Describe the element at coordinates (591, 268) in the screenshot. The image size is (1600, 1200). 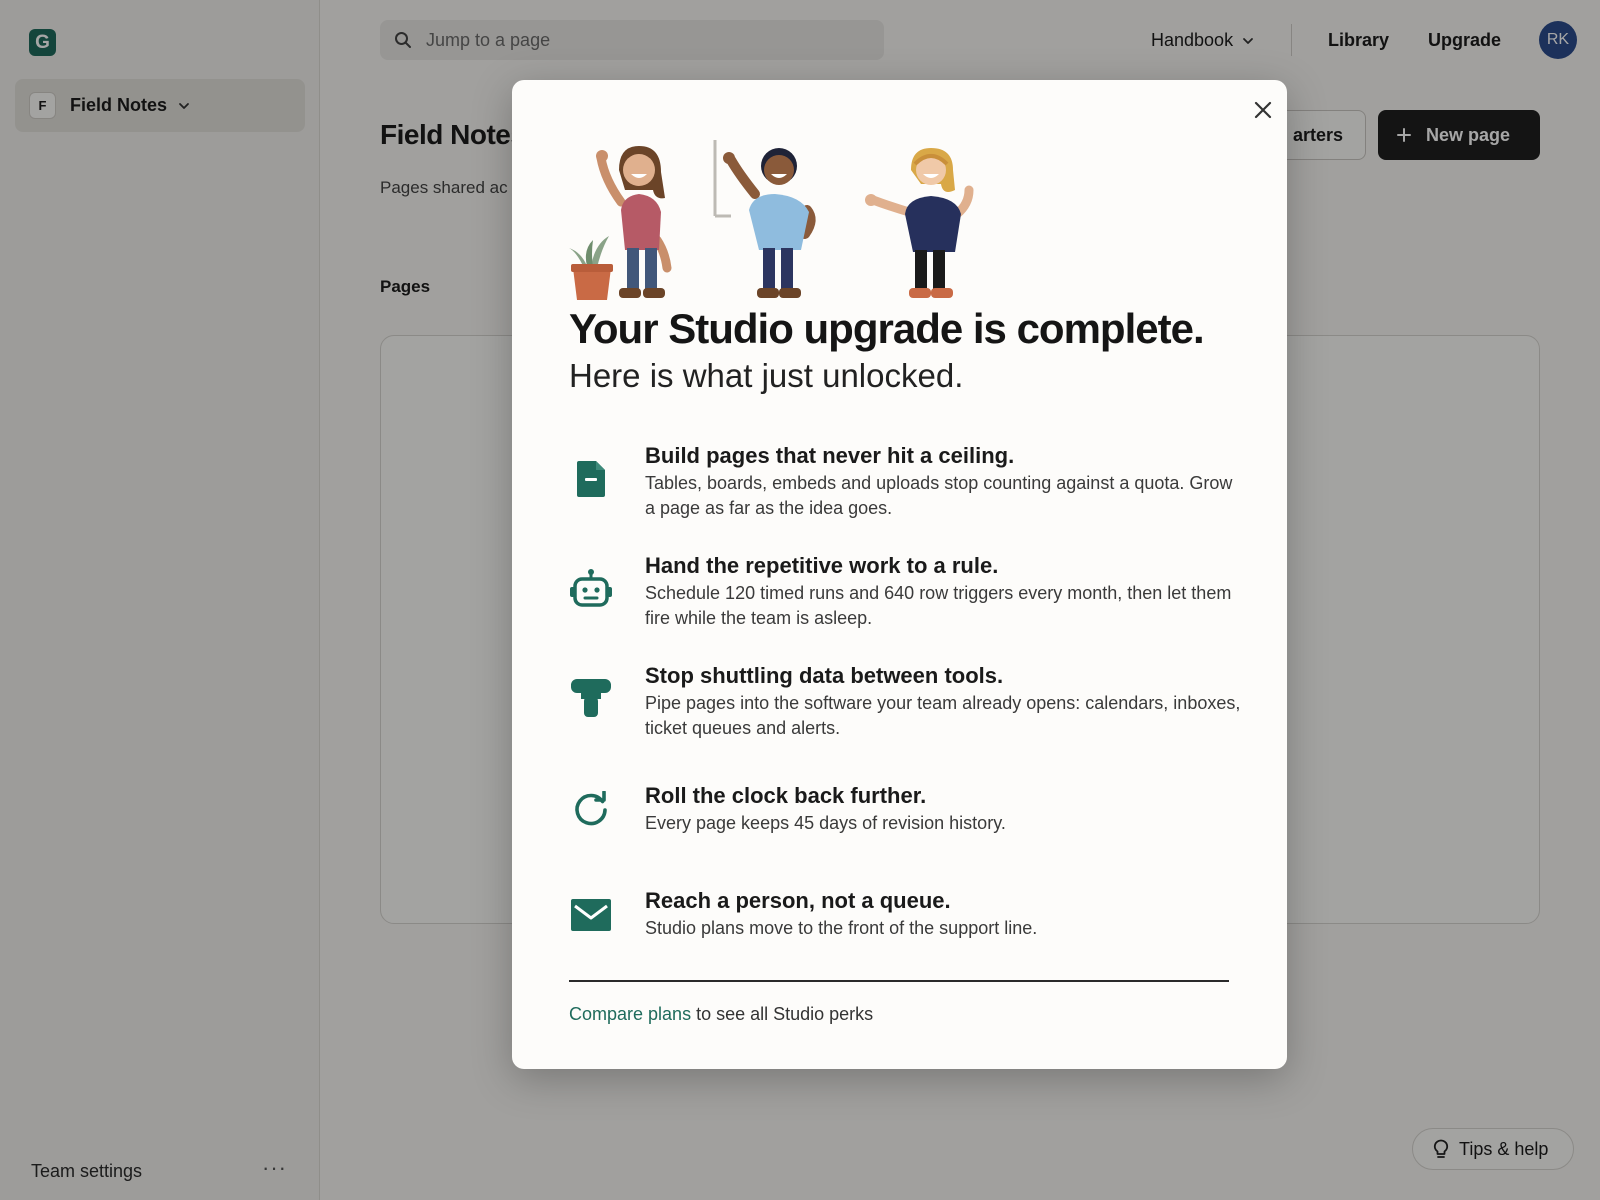
I see `plant-illustration` at that location.